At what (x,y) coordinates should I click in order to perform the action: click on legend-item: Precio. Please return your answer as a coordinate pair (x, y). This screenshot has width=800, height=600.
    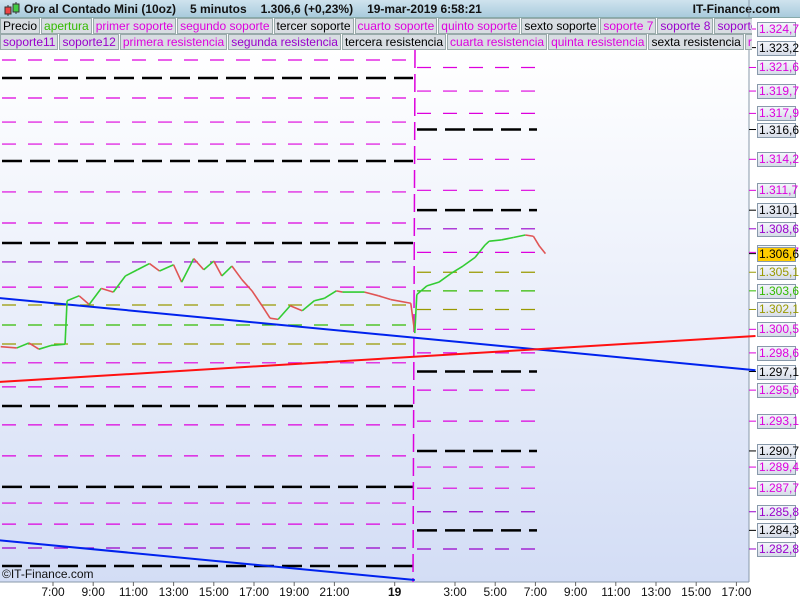
    Looking at the image, I should click on (20, 26).